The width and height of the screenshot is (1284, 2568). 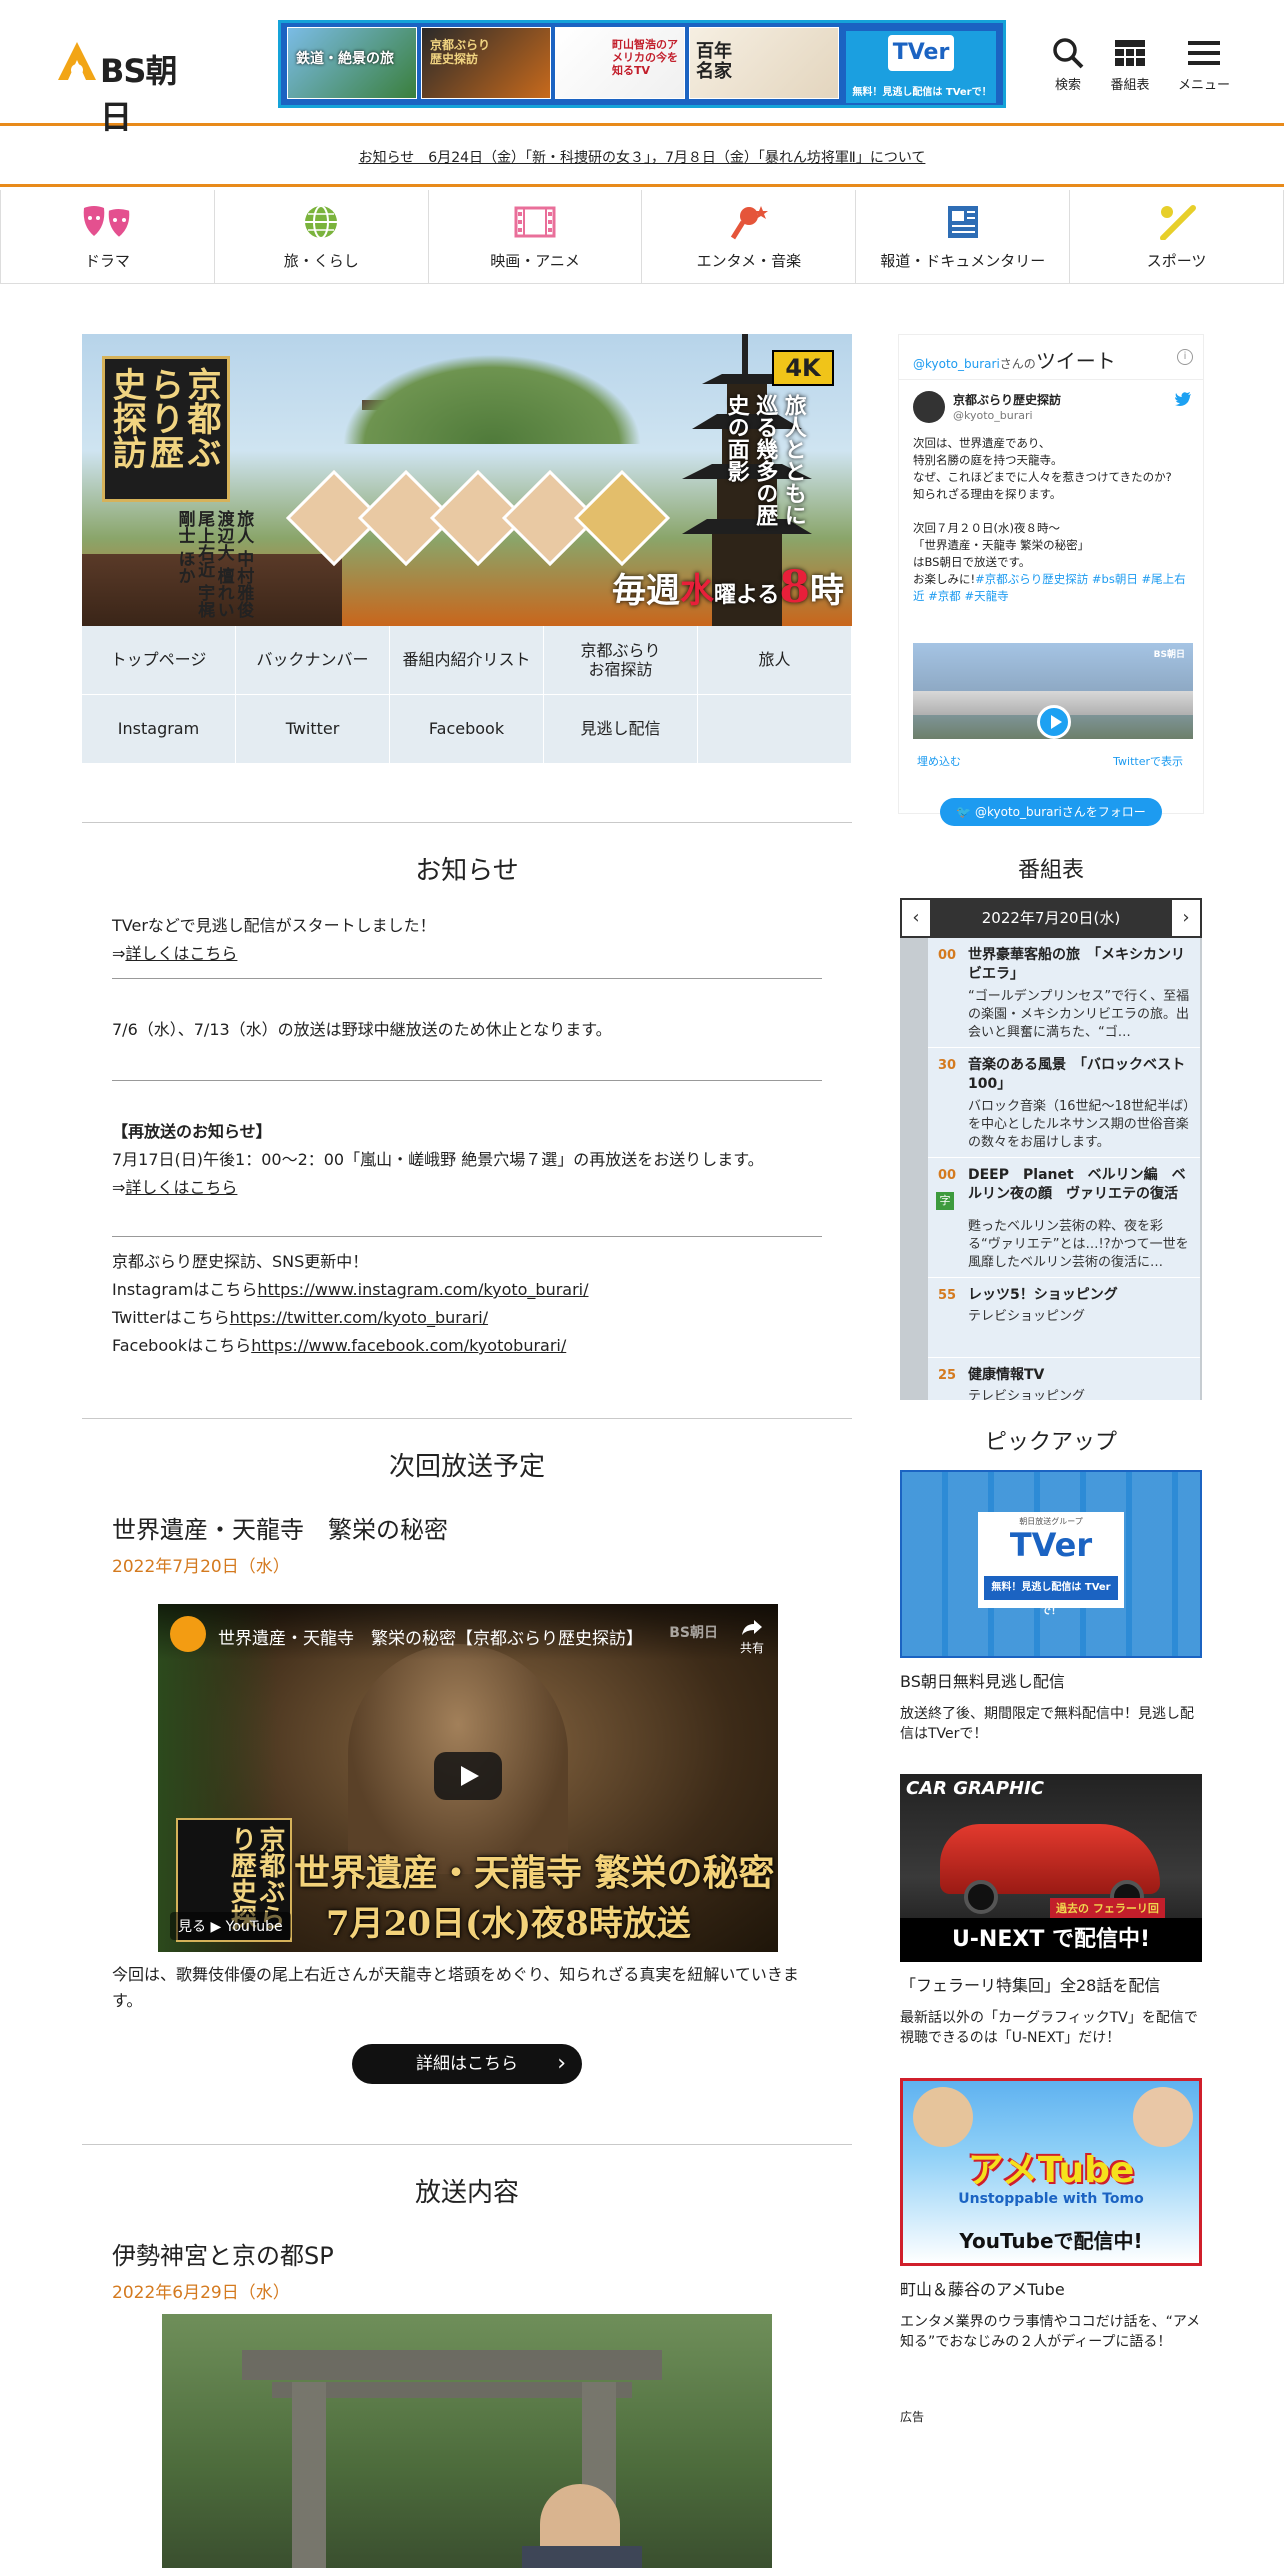 What do you see at coordinates (947, 1375) in the screenshot?
I see `schedule-minute: 25` at bounding box center [947, 1375].